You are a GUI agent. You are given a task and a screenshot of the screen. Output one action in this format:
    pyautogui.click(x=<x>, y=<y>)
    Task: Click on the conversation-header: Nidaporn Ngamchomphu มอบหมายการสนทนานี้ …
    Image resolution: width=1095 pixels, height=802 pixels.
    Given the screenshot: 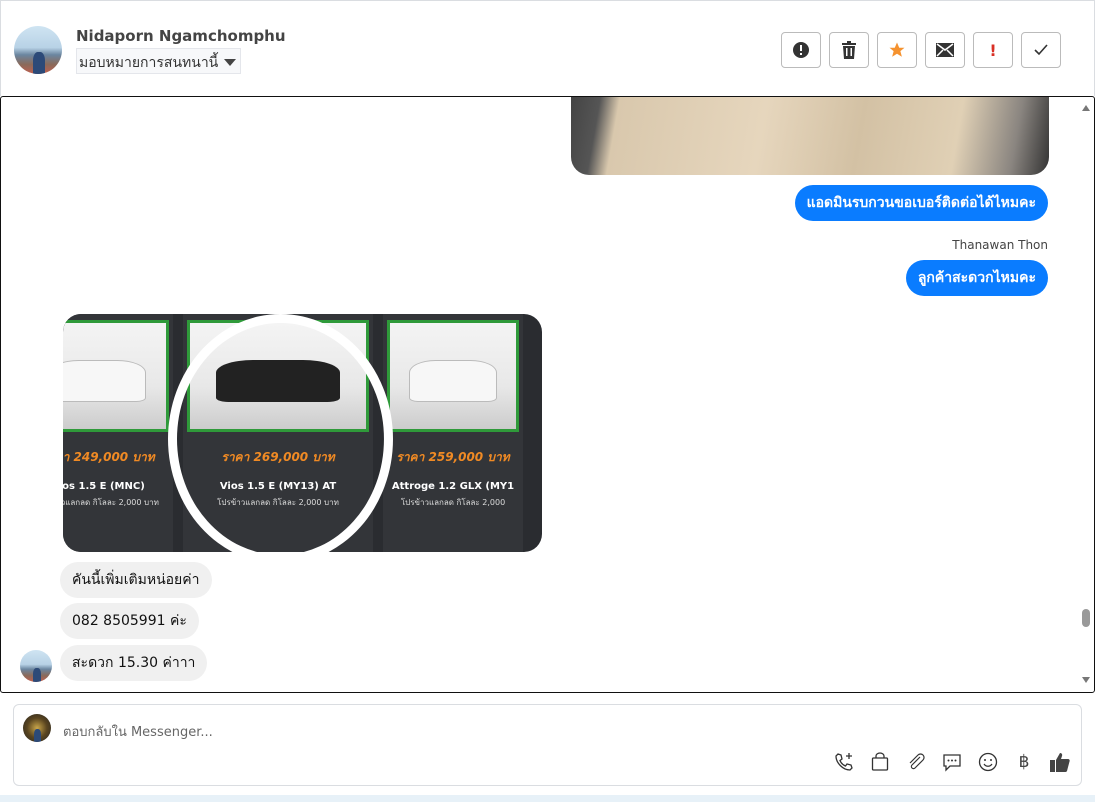 What is the action you would take?
    pyautogui.click(x=547, y=48)
    